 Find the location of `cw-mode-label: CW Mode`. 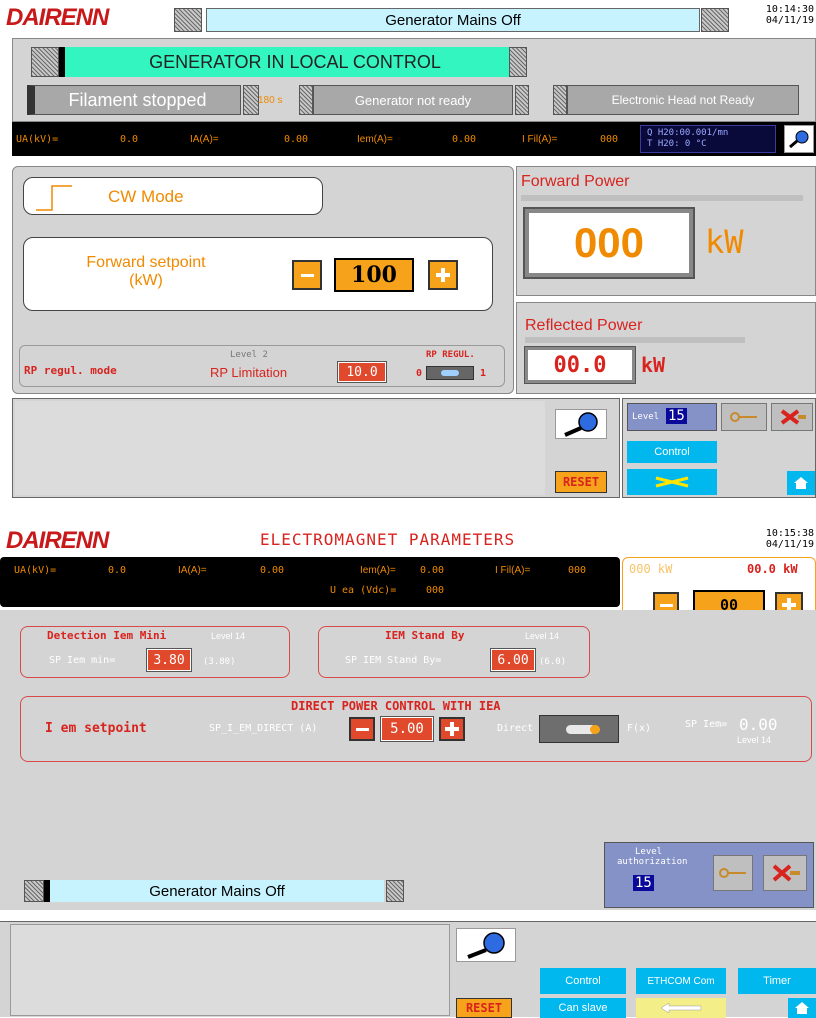

cw-mode-label: CW Mode is located at coordinates (146, 196).